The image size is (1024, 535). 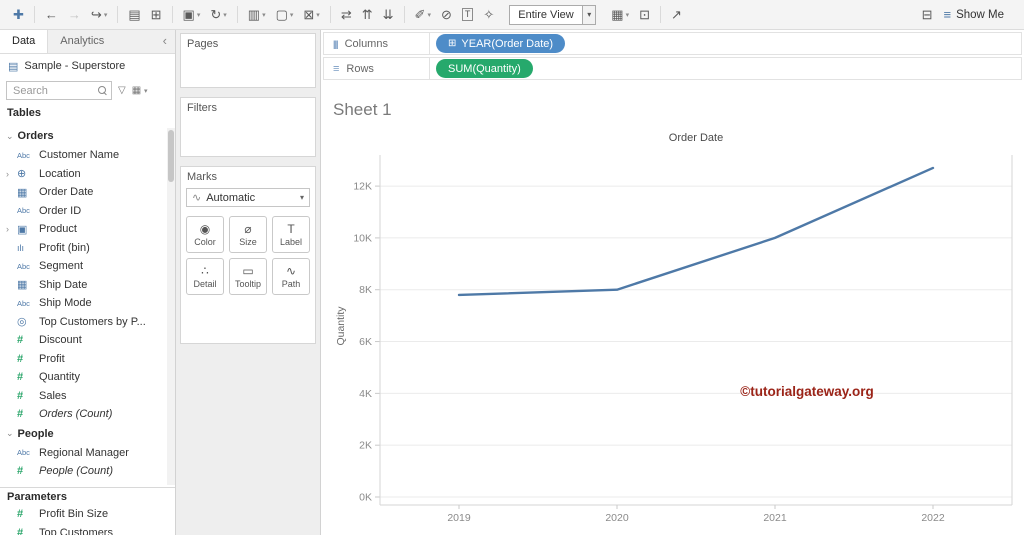 I want to click on dropdown-caret-icon: ▾, so click(x=225, y=15).